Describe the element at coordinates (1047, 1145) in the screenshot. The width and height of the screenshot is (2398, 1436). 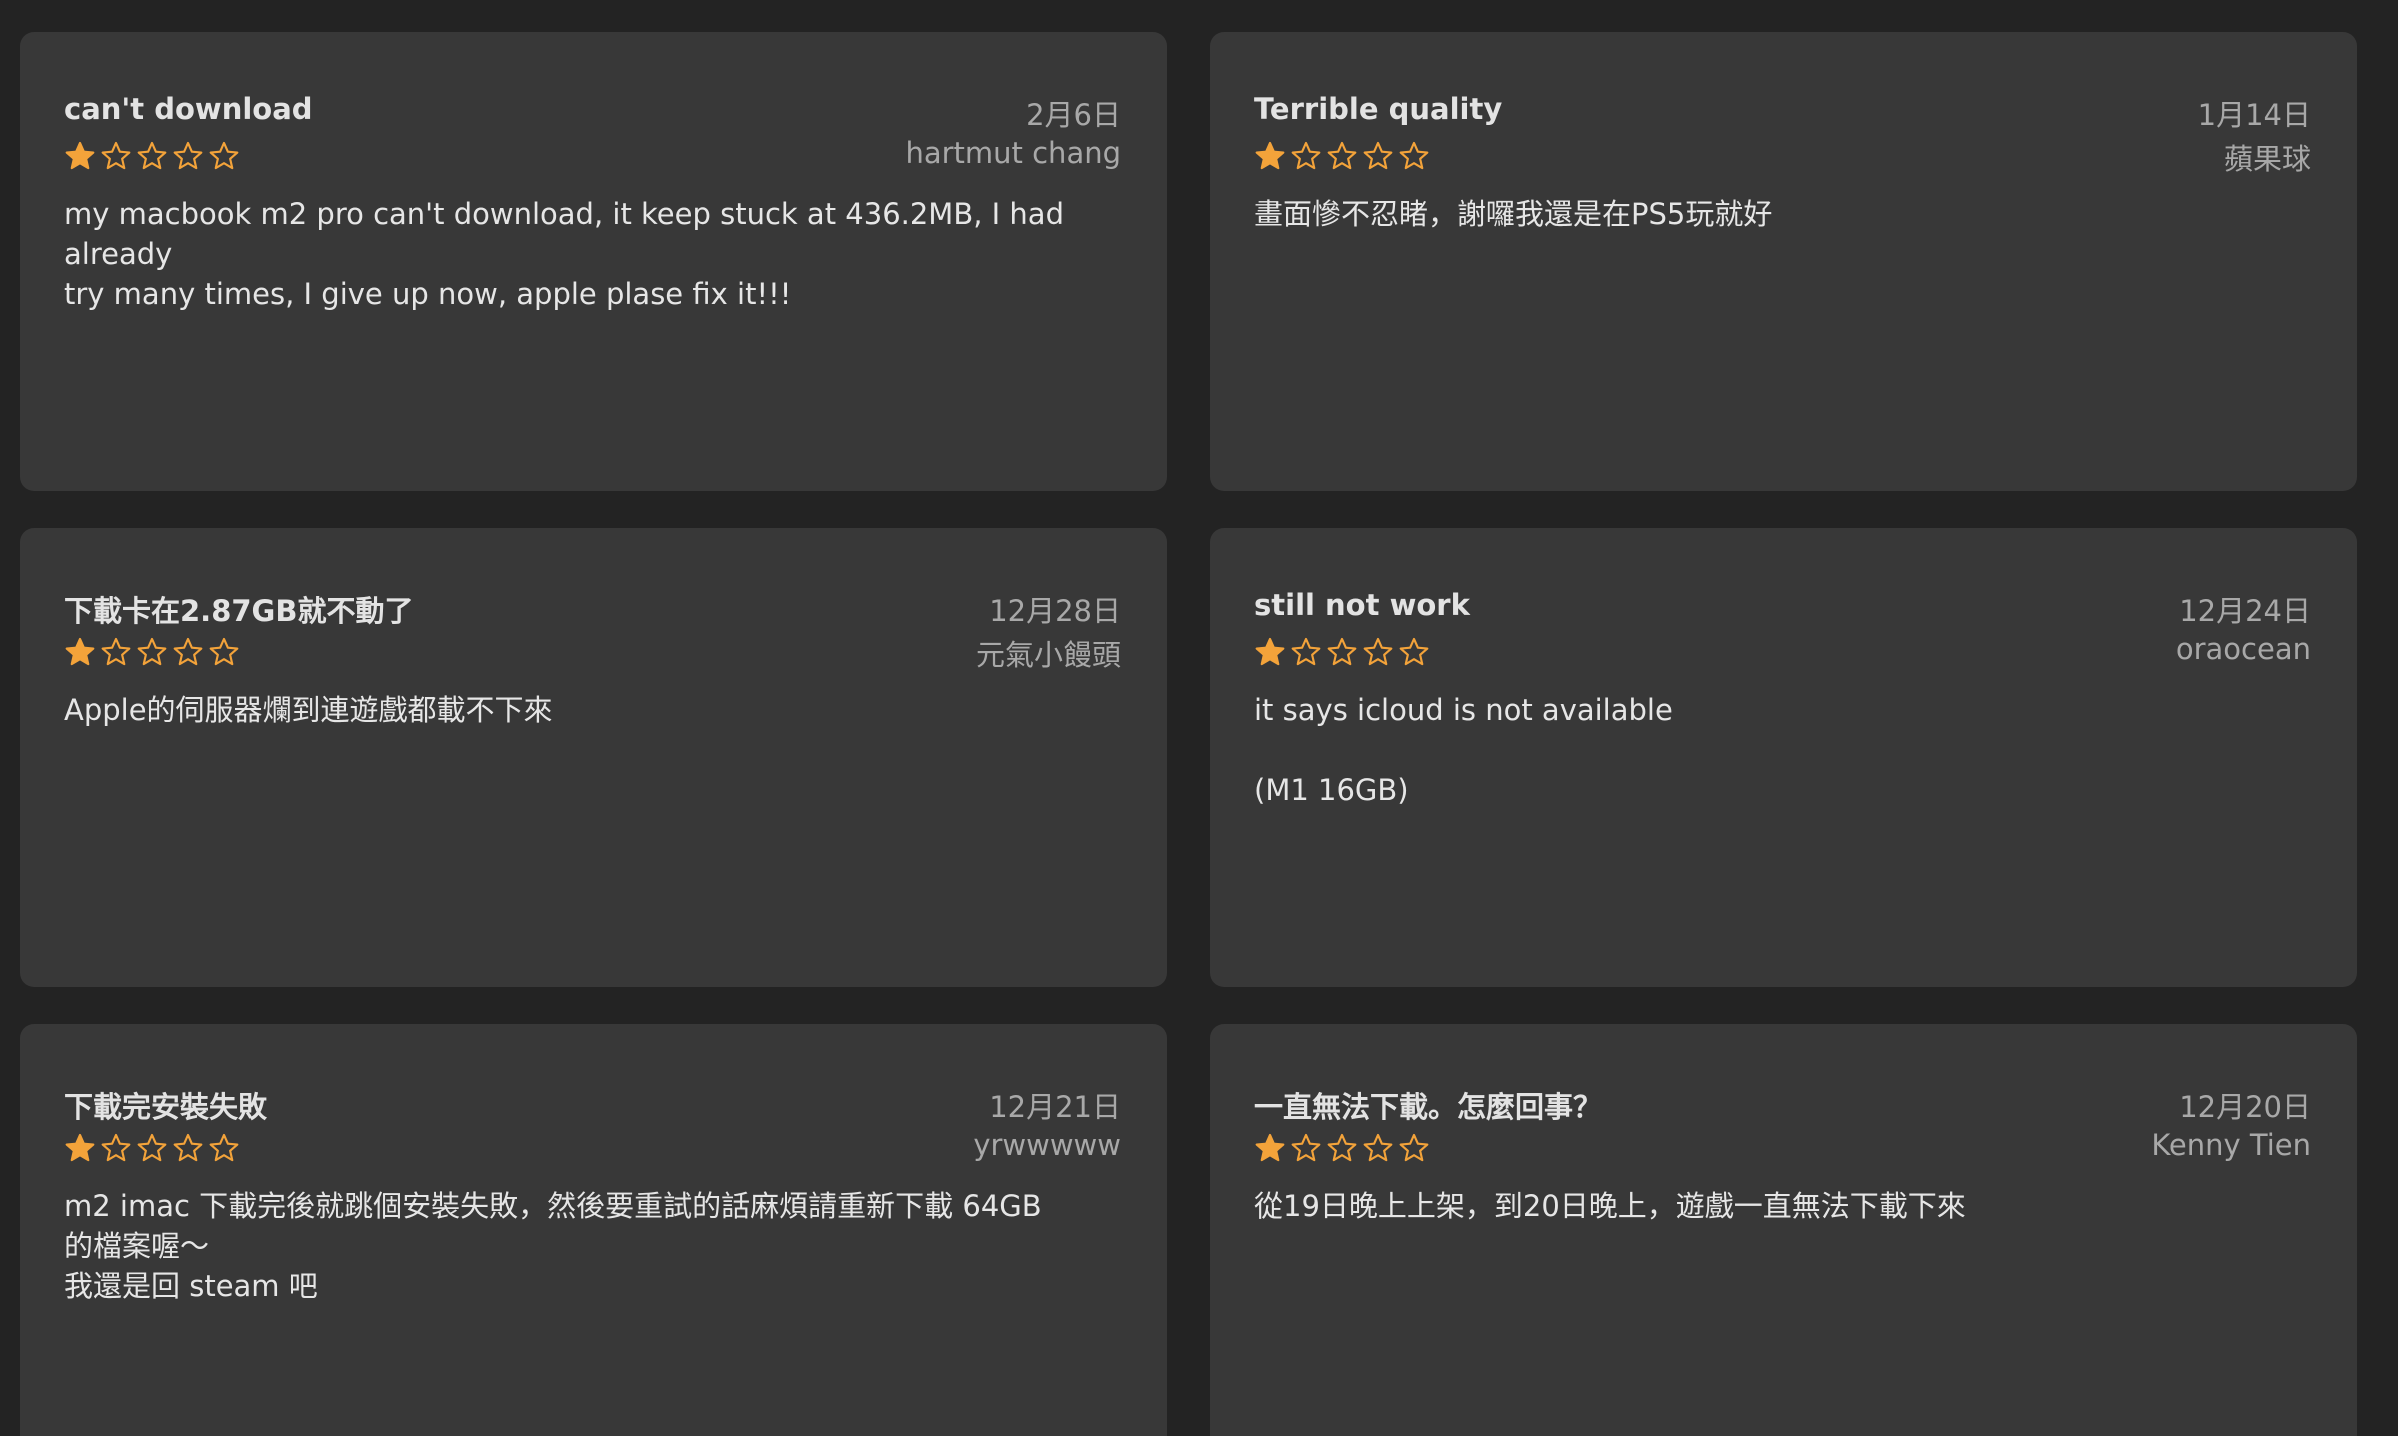
I see `review-author: yrwwwww` at that location.